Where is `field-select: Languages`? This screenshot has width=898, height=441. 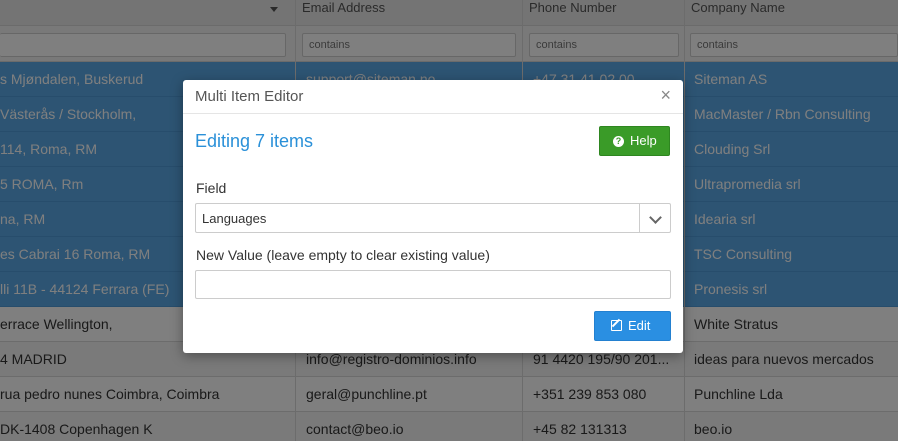 field-select: Languages is located at coordinates (433, 218).